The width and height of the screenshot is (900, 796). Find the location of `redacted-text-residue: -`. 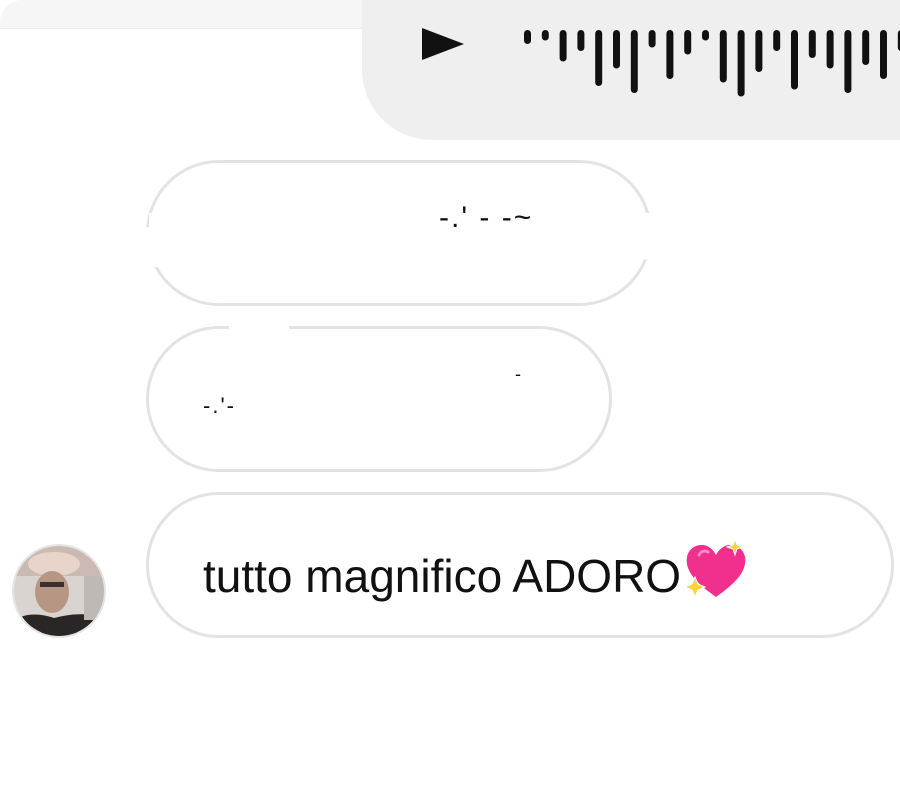

redacted-text-residue: - is located at coordinates (519, 374).